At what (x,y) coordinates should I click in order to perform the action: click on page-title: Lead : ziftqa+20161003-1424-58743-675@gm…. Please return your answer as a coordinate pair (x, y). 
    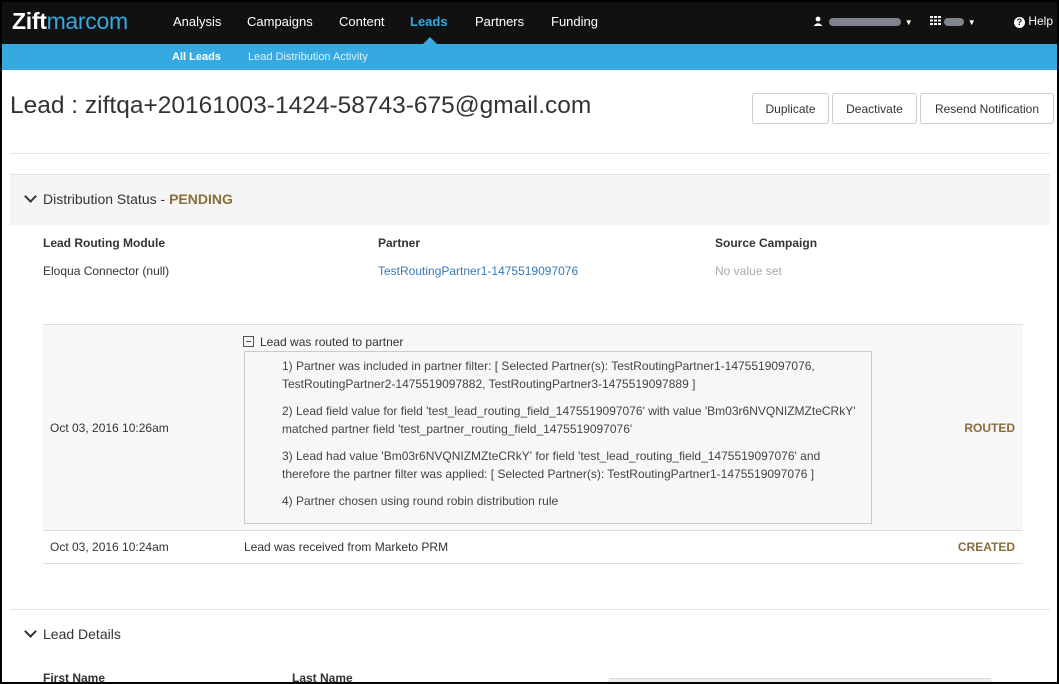
    Looking at the image, I should click on (301, 105).